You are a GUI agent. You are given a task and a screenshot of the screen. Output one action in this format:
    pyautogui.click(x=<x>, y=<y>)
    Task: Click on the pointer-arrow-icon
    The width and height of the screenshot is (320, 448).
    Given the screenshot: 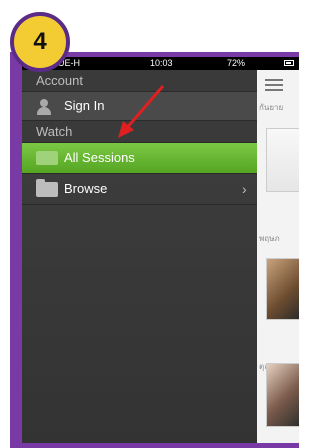 What is the action you would take?
    pyautogui.click(x=141, y=111)
    